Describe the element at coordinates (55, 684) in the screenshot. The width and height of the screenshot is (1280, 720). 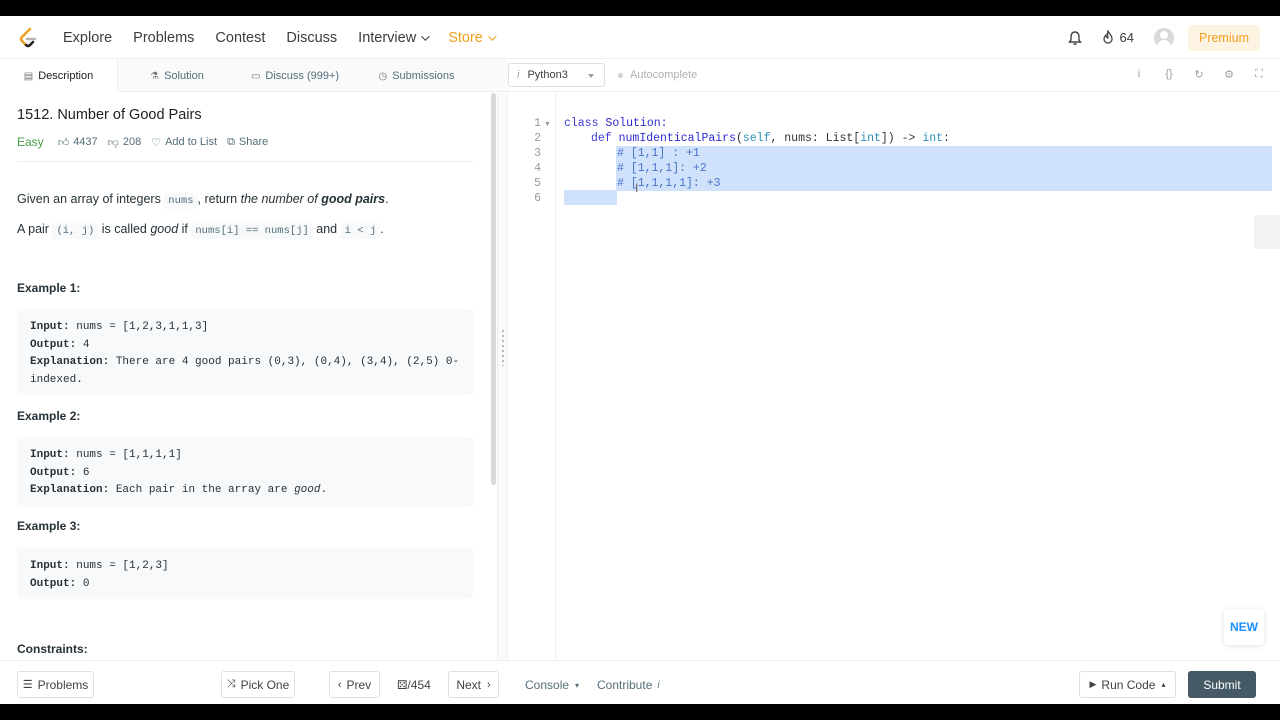
I see `problems-list-button: ☰ Problems` at that location.